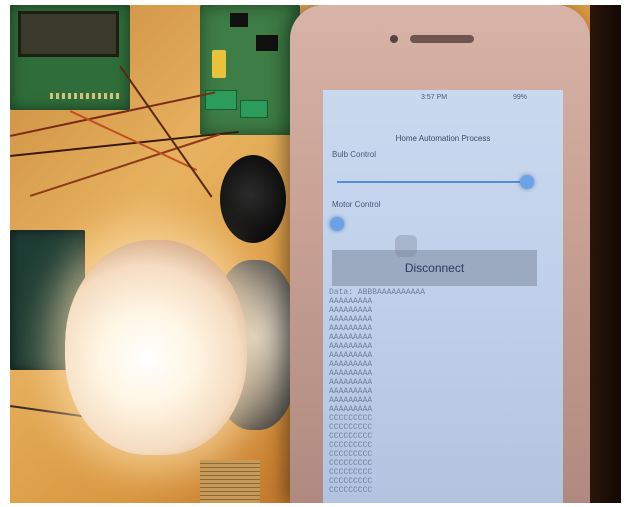 This screenshot has height=507, width=627. What do you see at coordinates (443, 138) in the screenshot?
I see `app-title: Home Automation Process` at bounding box center [443, 138].